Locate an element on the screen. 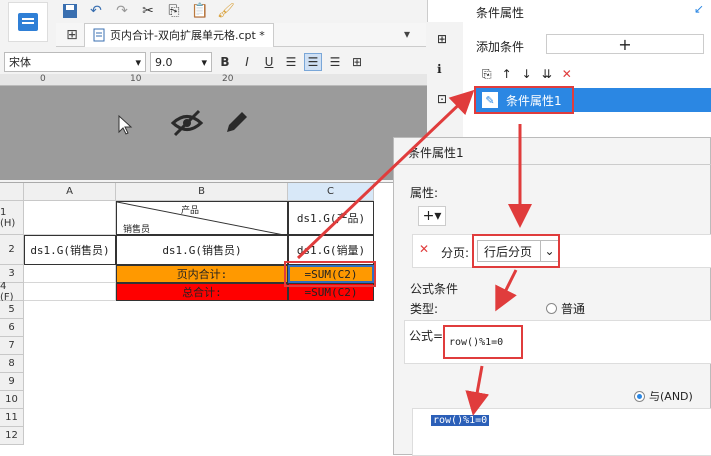  format-brush-icon: 🖌 is located at coordinates (226, 11).